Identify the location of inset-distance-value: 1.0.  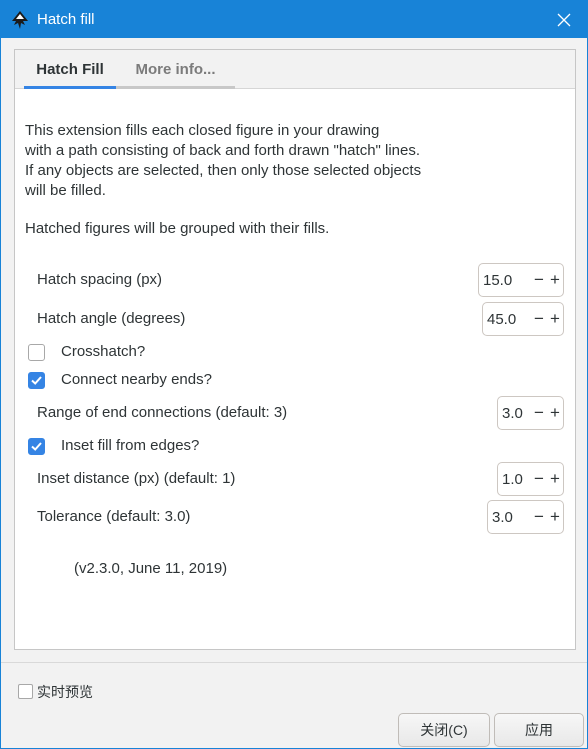
(514, 479).